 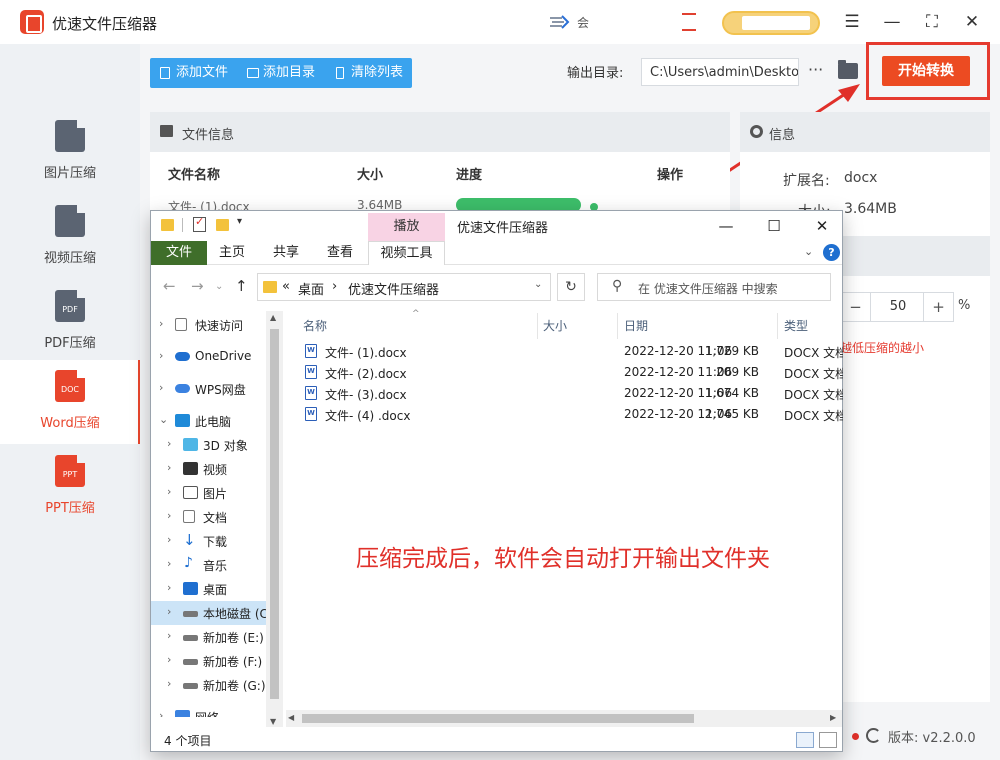 I want to click on h-scroll-thumb, so click(x=498, y=718).